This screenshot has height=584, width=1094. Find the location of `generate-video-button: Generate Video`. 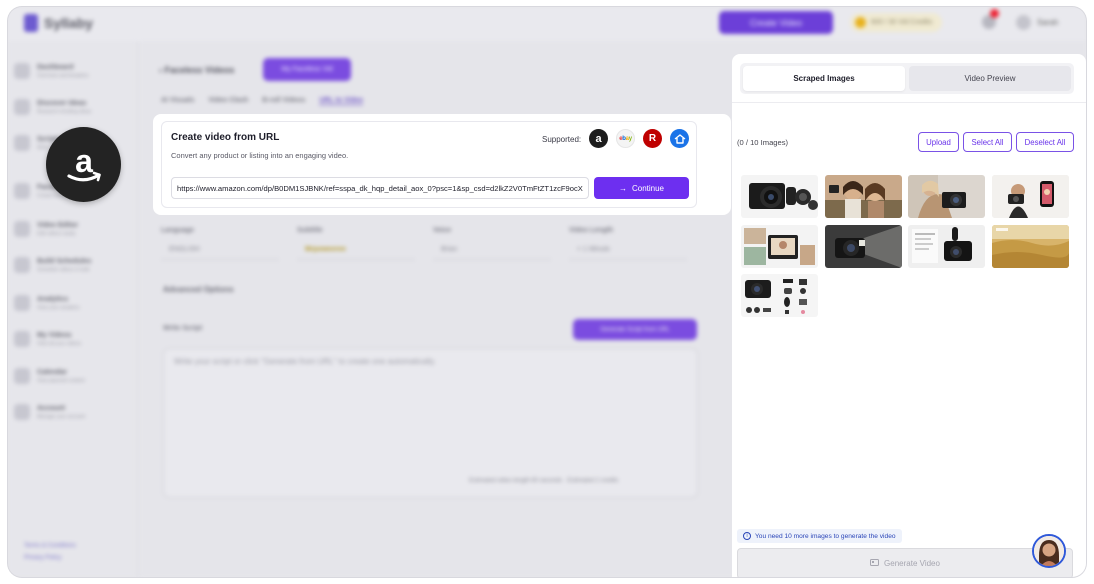

generate-video-button: Generate Video is located at coordinates (905, 562).